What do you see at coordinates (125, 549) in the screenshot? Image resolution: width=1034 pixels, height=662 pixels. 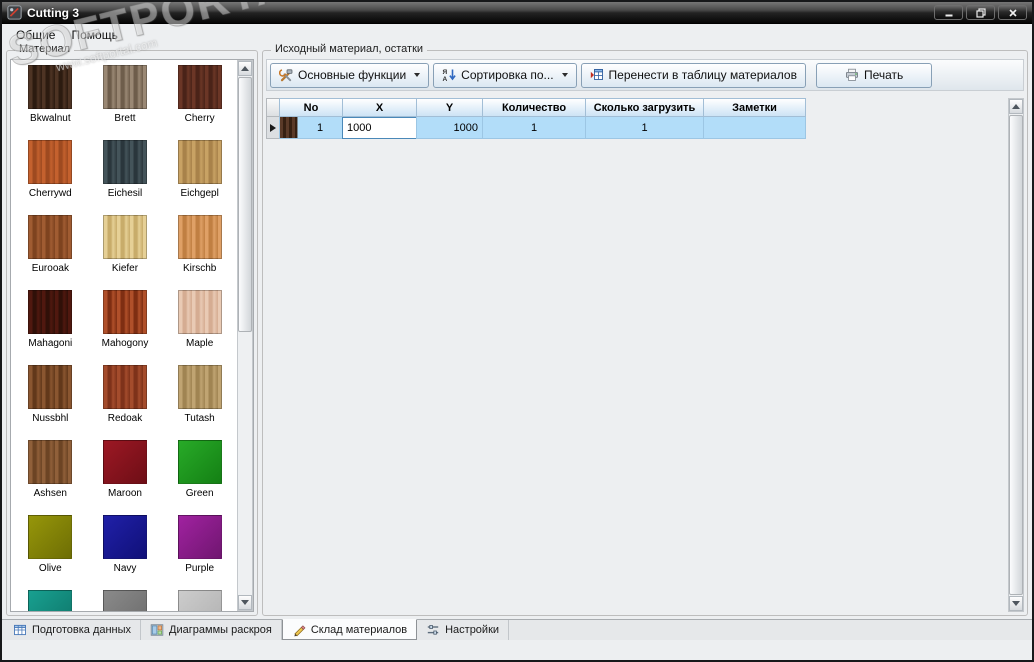 I see `material-item: Navy` at bounding box center [125, 549].